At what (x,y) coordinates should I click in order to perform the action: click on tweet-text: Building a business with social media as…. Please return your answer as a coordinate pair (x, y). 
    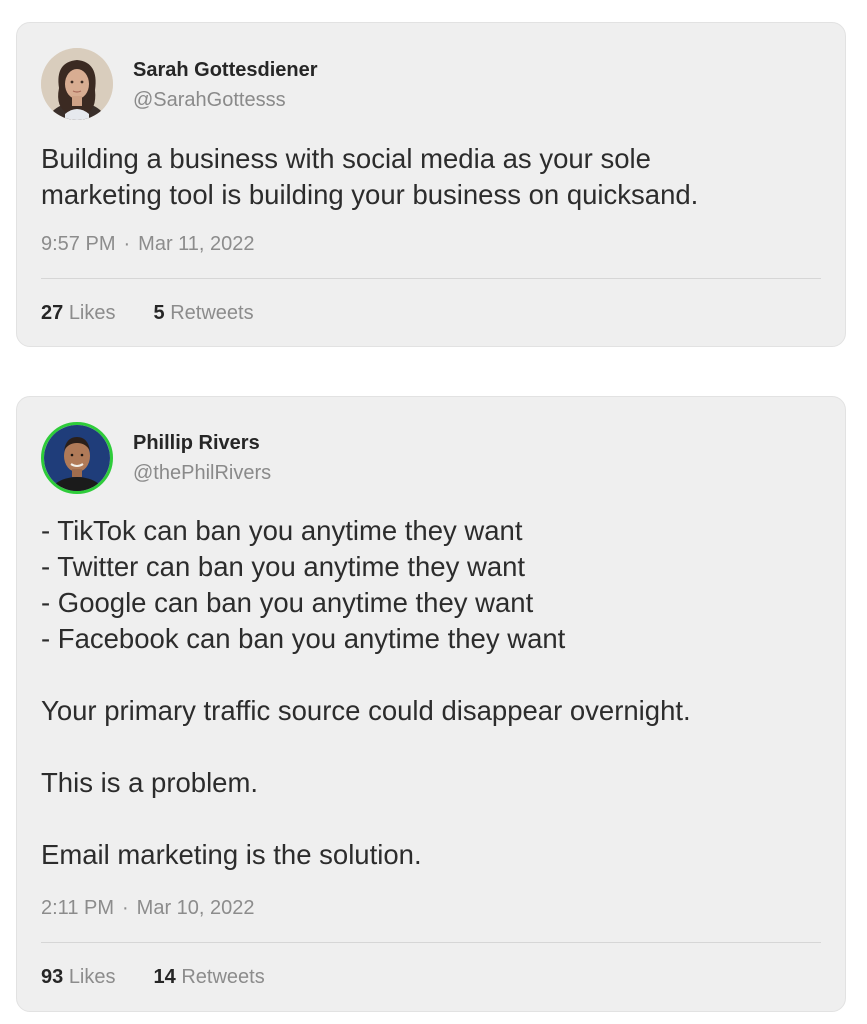
    Looking at the image, I should click on (370, 176).